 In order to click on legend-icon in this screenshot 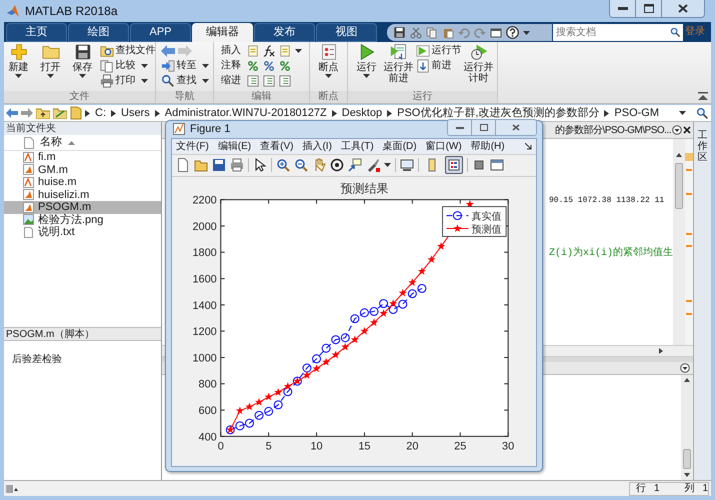, I will do `click(454, 165)`.